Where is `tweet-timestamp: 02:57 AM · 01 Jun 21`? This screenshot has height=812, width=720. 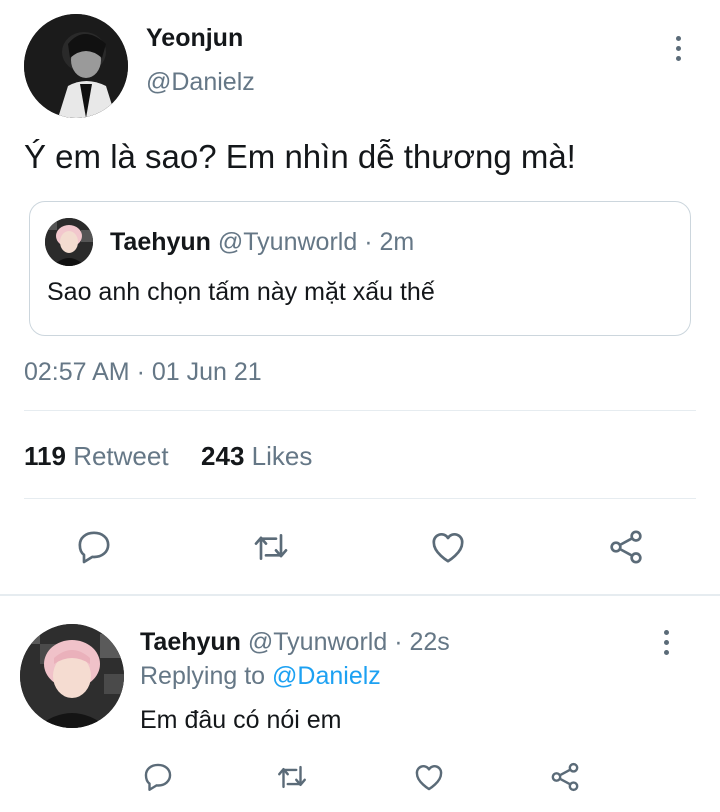 tweet-timestamp: 02:57 AM · 01 Jun 21 is located at coordinates (143, 372).